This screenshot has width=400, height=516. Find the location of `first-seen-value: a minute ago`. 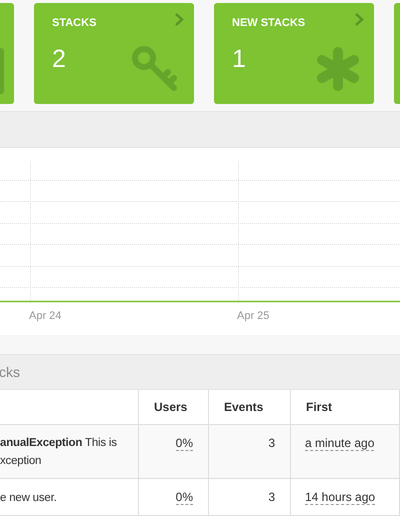

first-seen-value: a minute ago is located at coordinates (339, 443).